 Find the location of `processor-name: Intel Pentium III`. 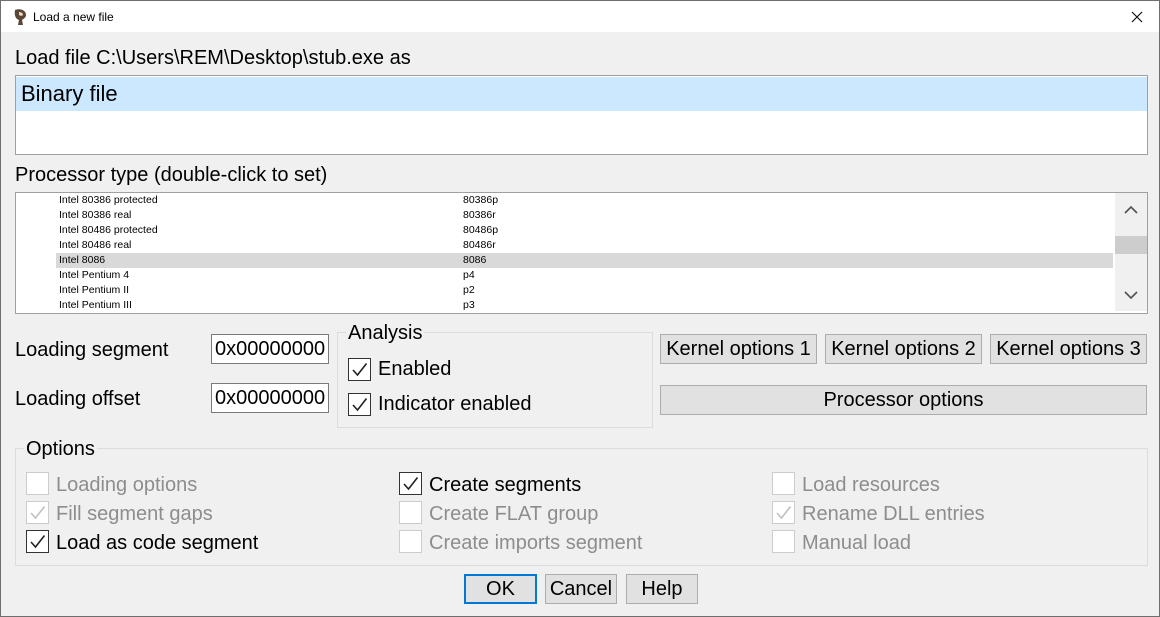

processor-name: Intel Pentium III is located at coordinates (95, 305).